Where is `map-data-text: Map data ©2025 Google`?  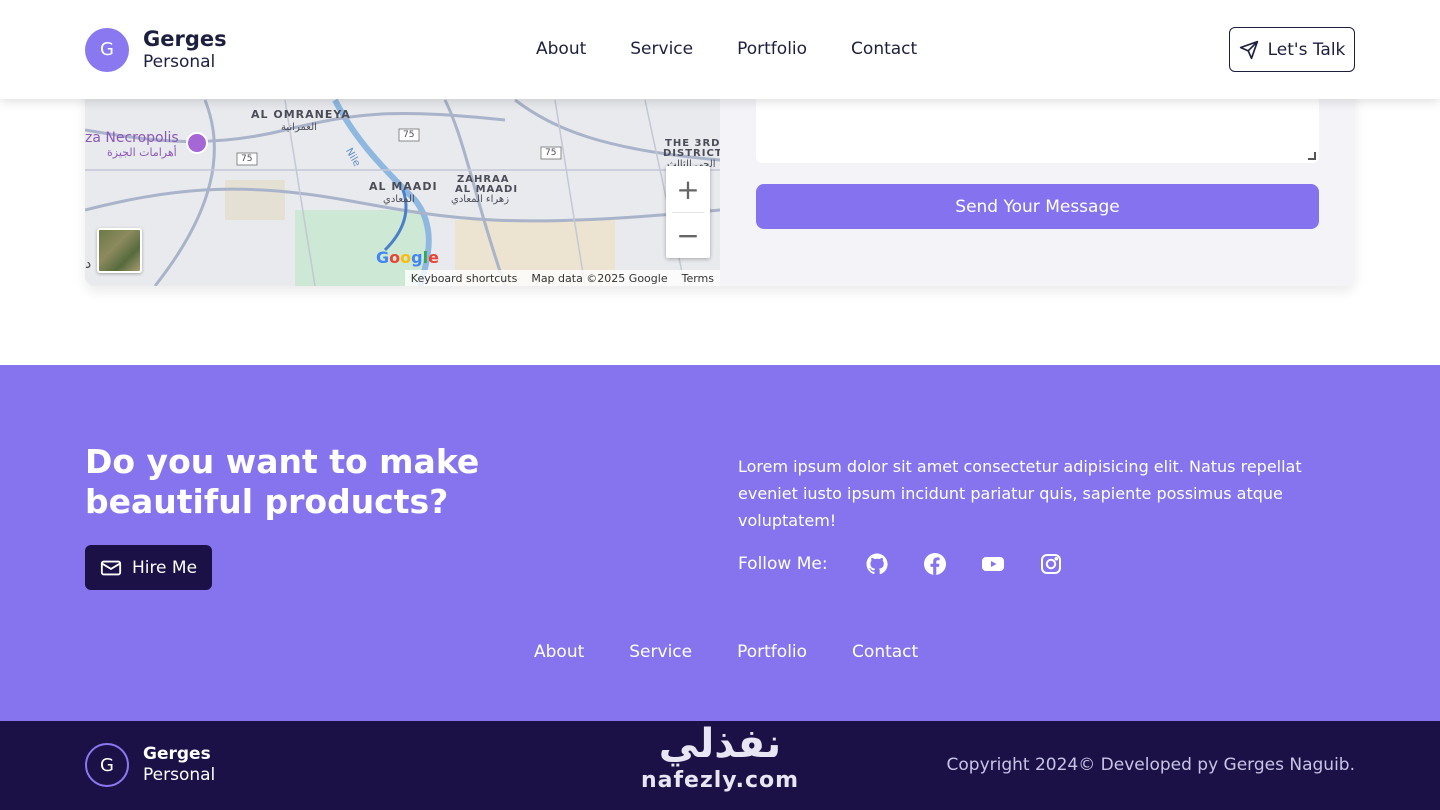
map-data-text: Map data ©2025 Google is located at coordinates (599, 278).